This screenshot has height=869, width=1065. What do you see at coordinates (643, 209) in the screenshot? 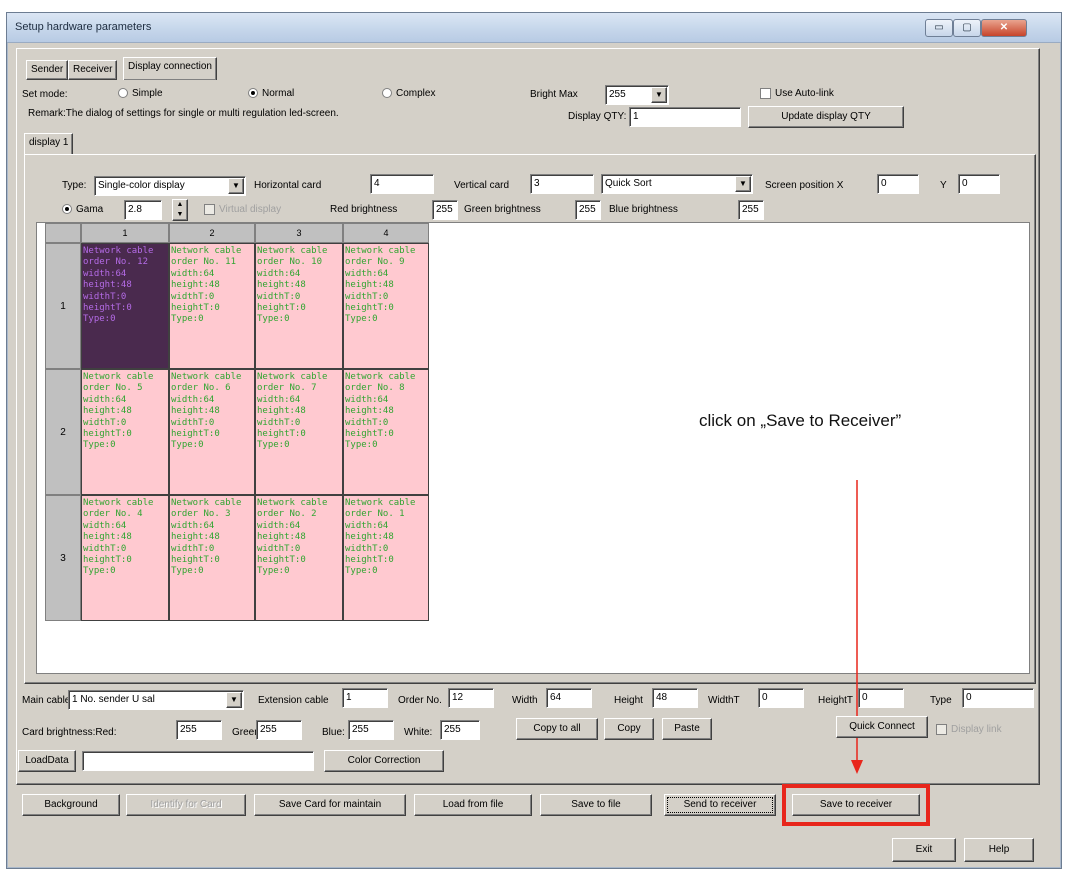
I see `blue-brightness-label: Blue brightness` at bounding box center [643, 209].